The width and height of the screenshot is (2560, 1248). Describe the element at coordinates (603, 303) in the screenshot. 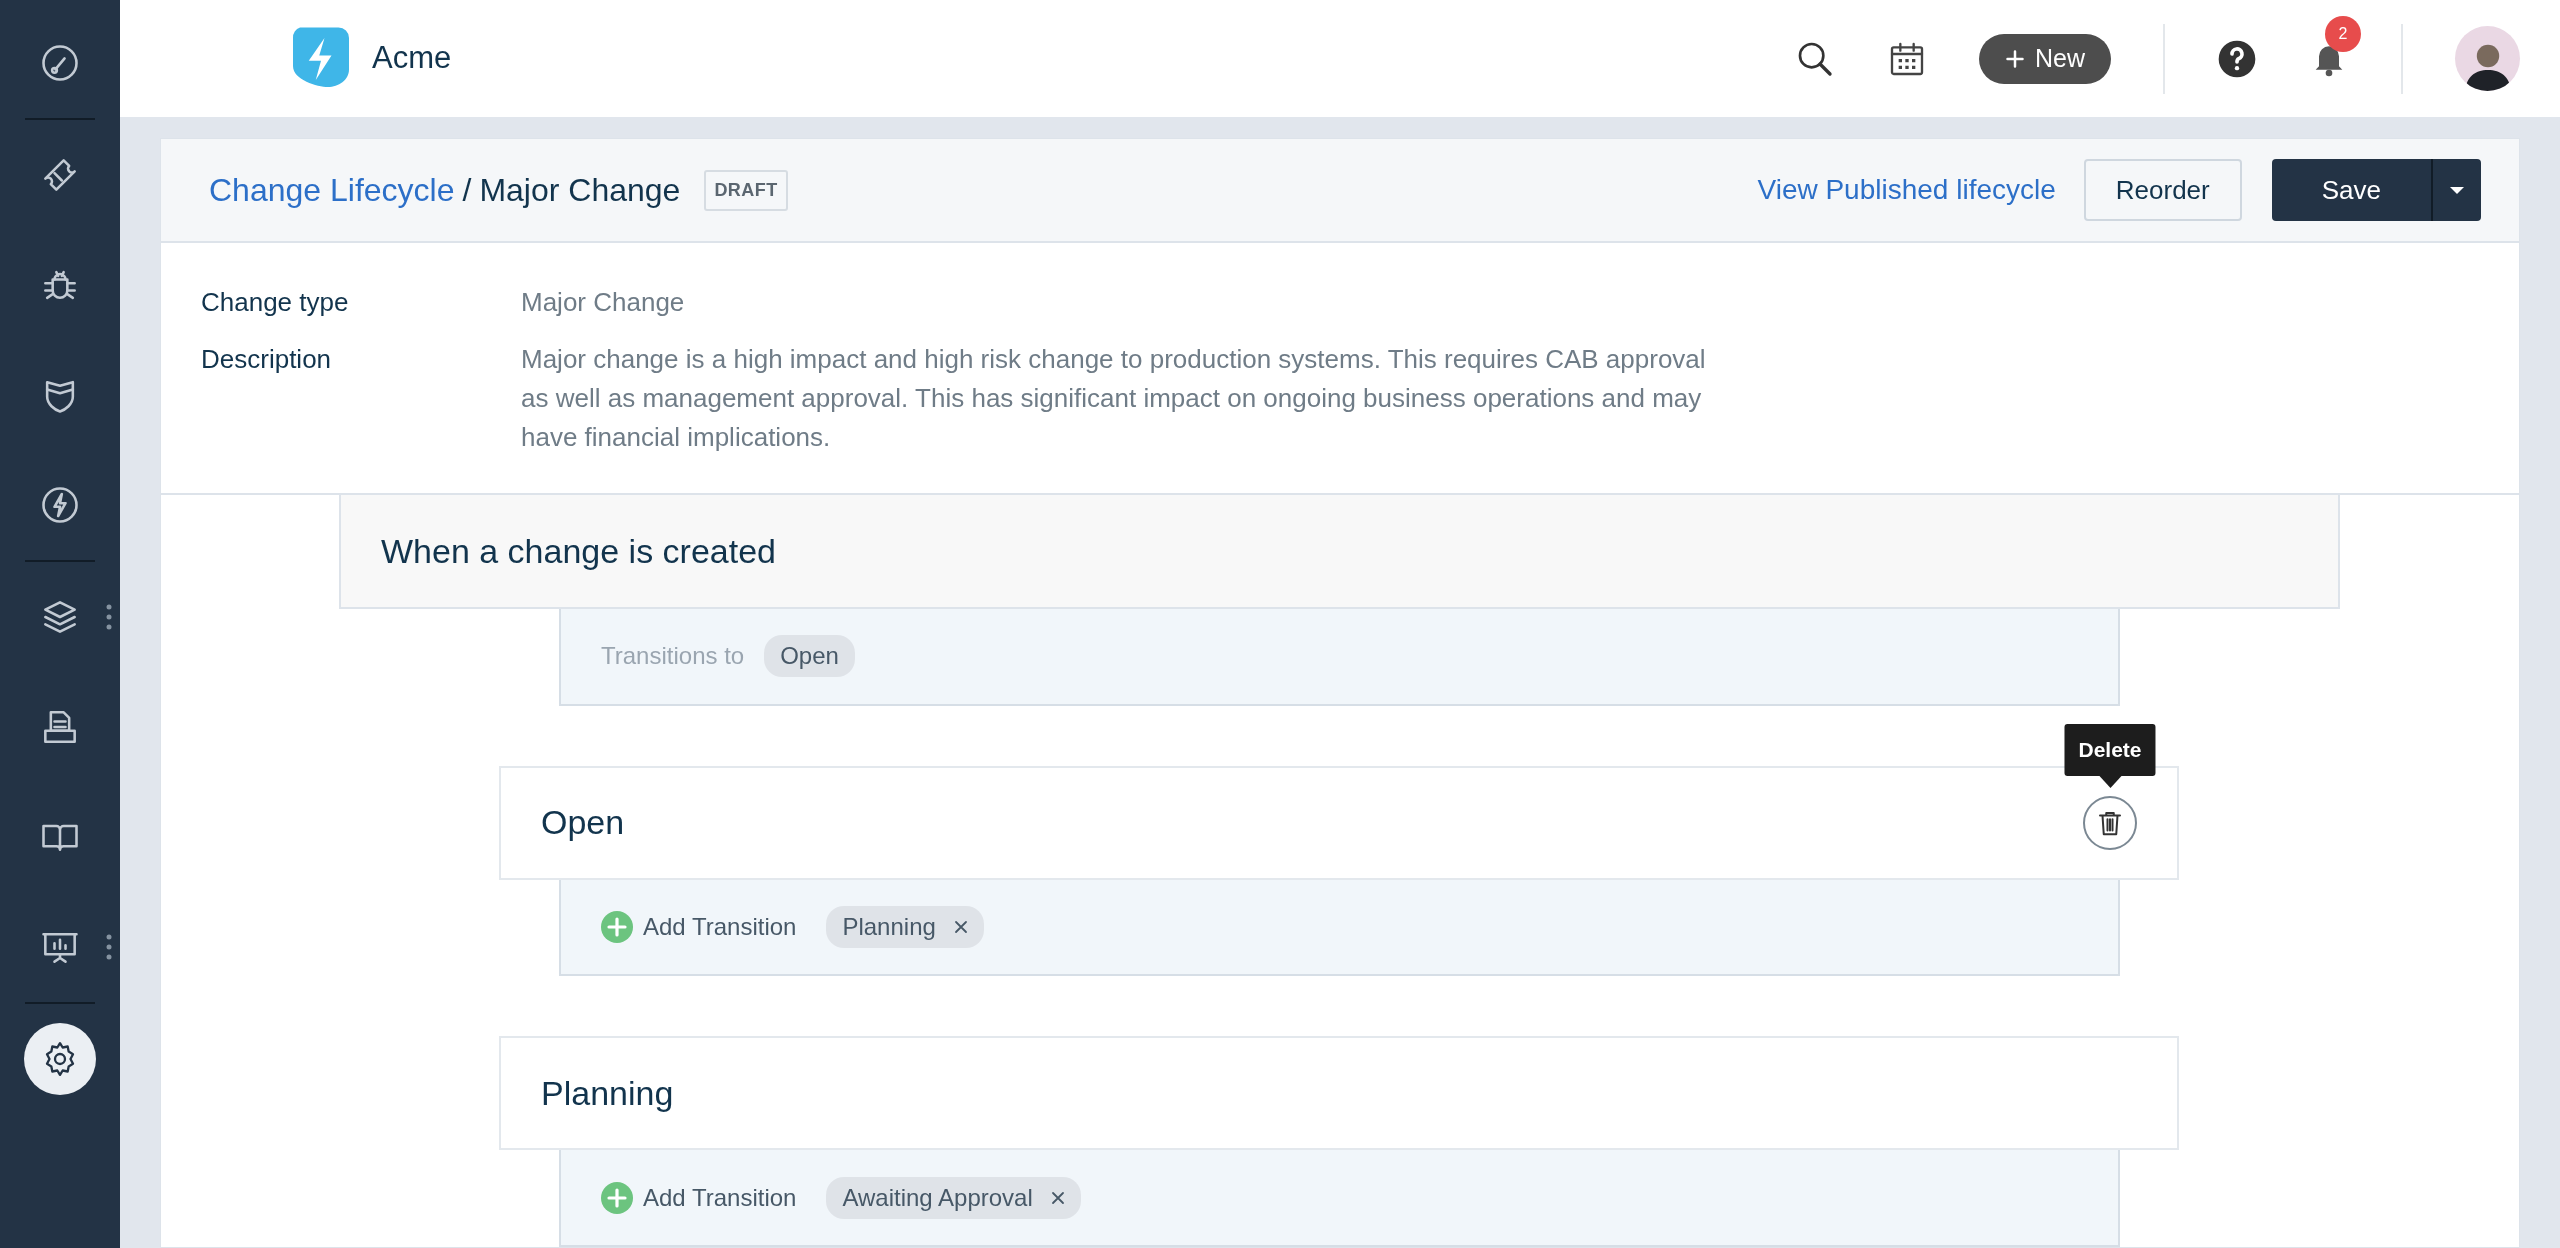

I see `field-value: Major Change` at that location.